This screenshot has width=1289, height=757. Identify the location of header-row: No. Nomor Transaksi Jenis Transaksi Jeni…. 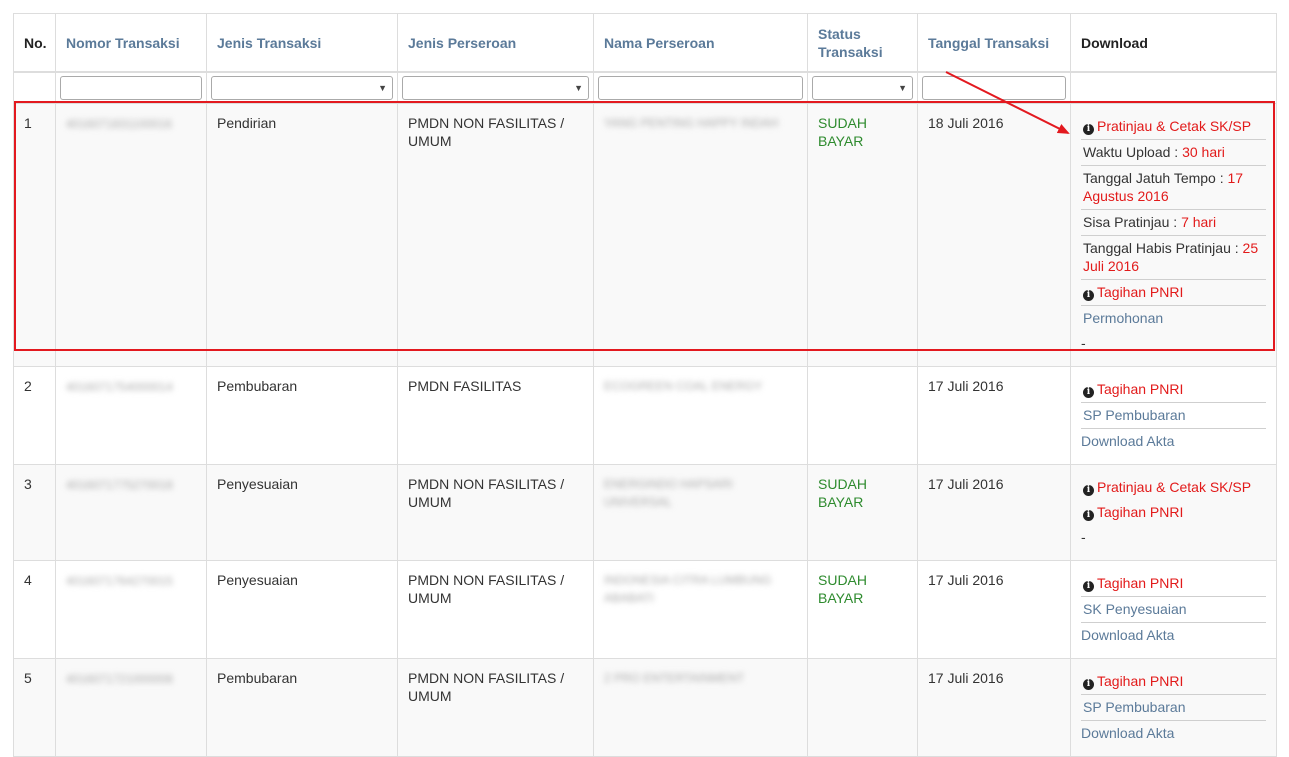
(645, 43).